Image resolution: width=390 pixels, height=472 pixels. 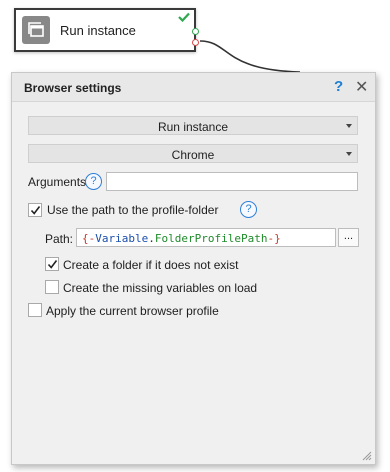 I want to click on action-node: Run instance, so click(x=106, y=30).